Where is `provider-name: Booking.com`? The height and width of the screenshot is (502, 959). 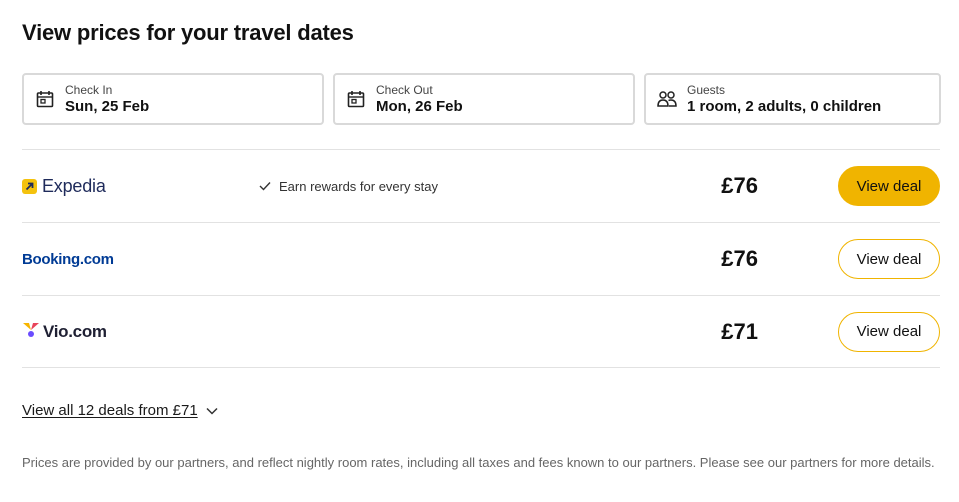 provider-name: Booking.com is located at coordinates (68, 259).